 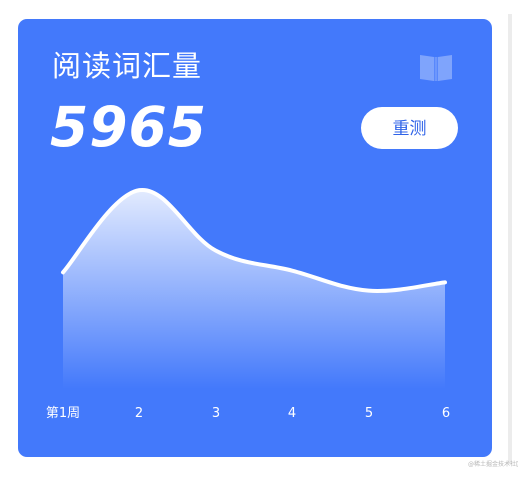 What do you see at coordinates (369, 413) in the screenshot?
I see `x-tick-label: 5` at bounding box center [369, 413].